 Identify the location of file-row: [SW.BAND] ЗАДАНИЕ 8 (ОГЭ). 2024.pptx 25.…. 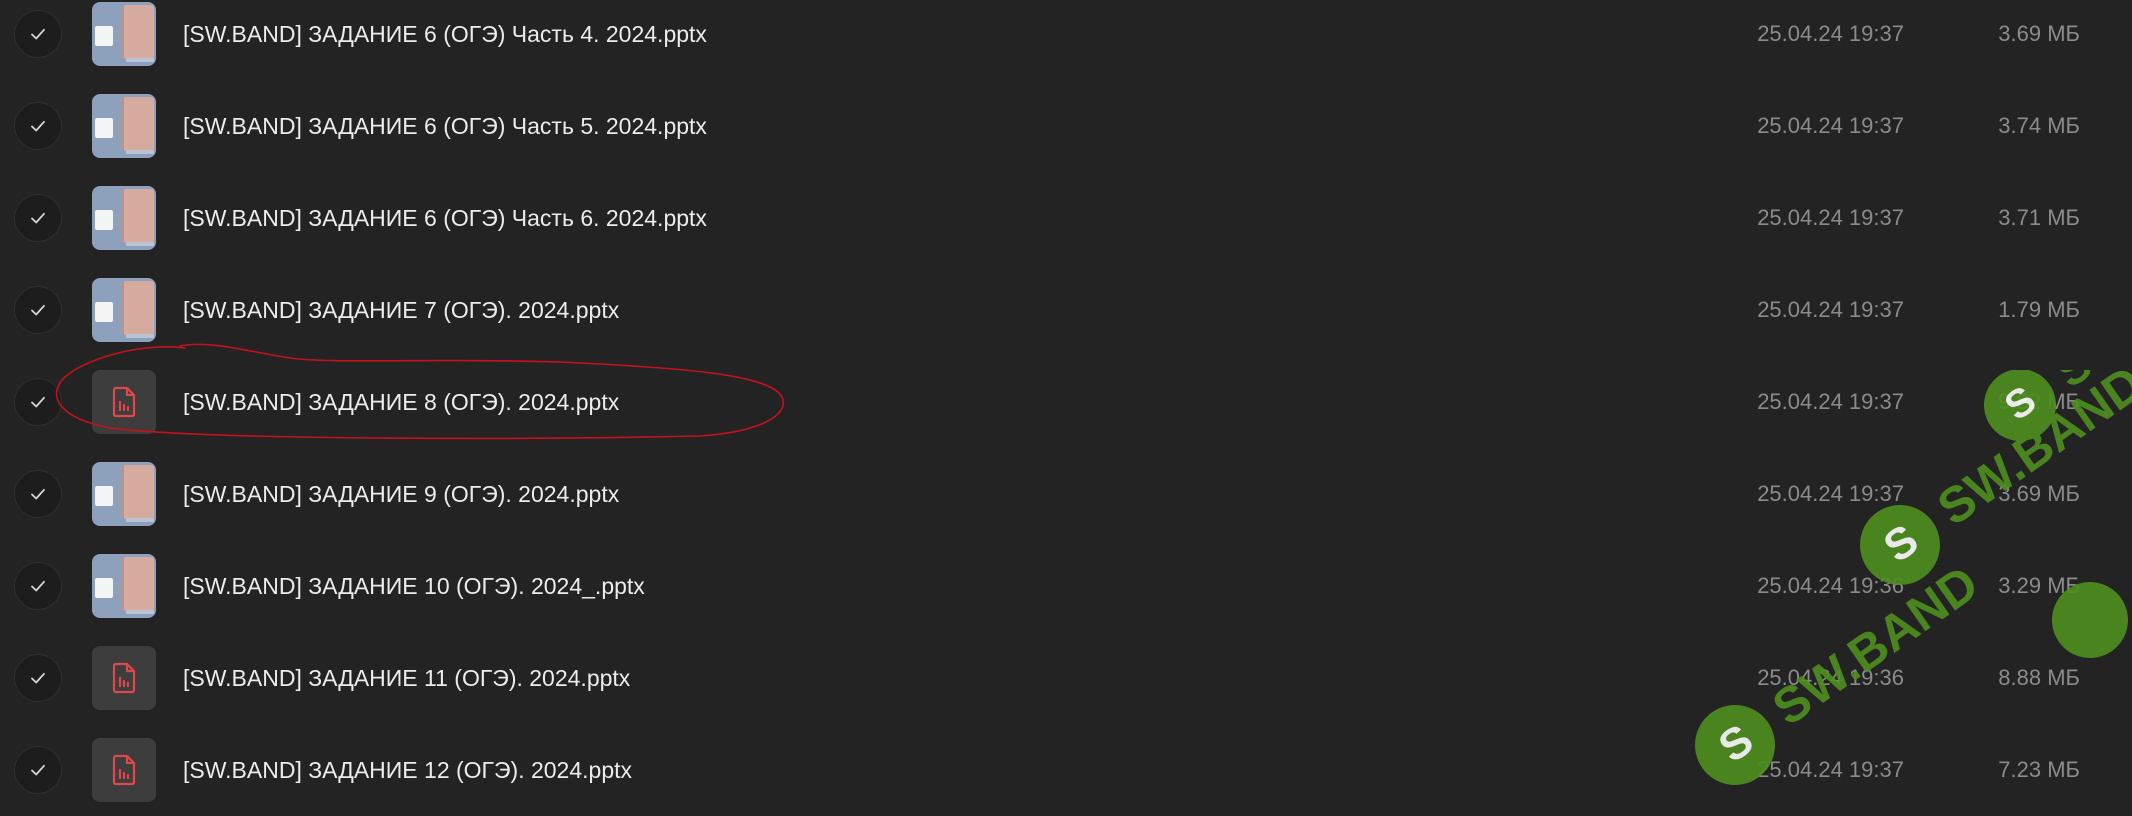
(1066, 402).